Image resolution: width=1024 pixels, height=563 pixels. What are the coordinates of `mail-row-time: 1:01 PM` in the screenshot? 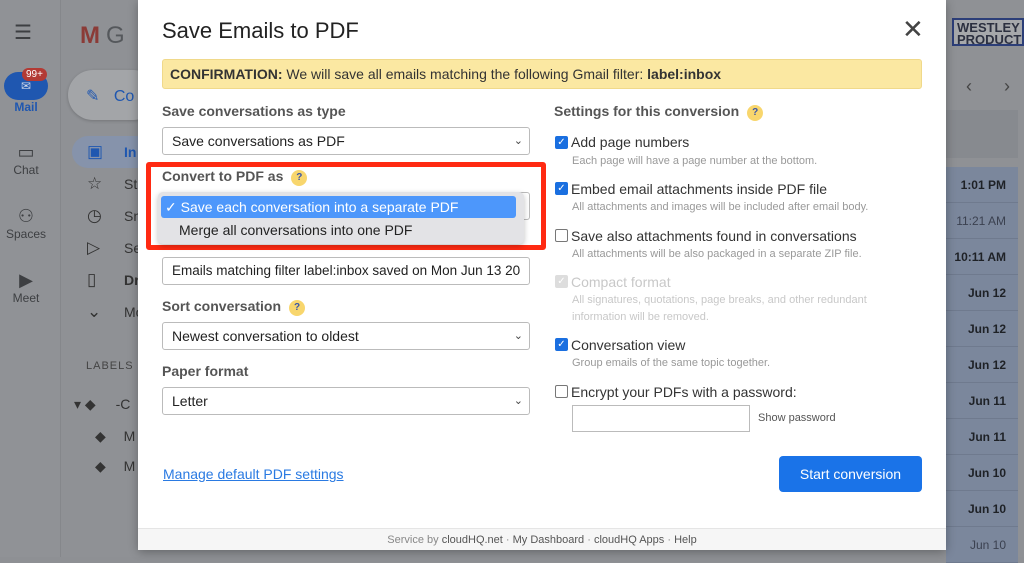 It's located at (982, 185).